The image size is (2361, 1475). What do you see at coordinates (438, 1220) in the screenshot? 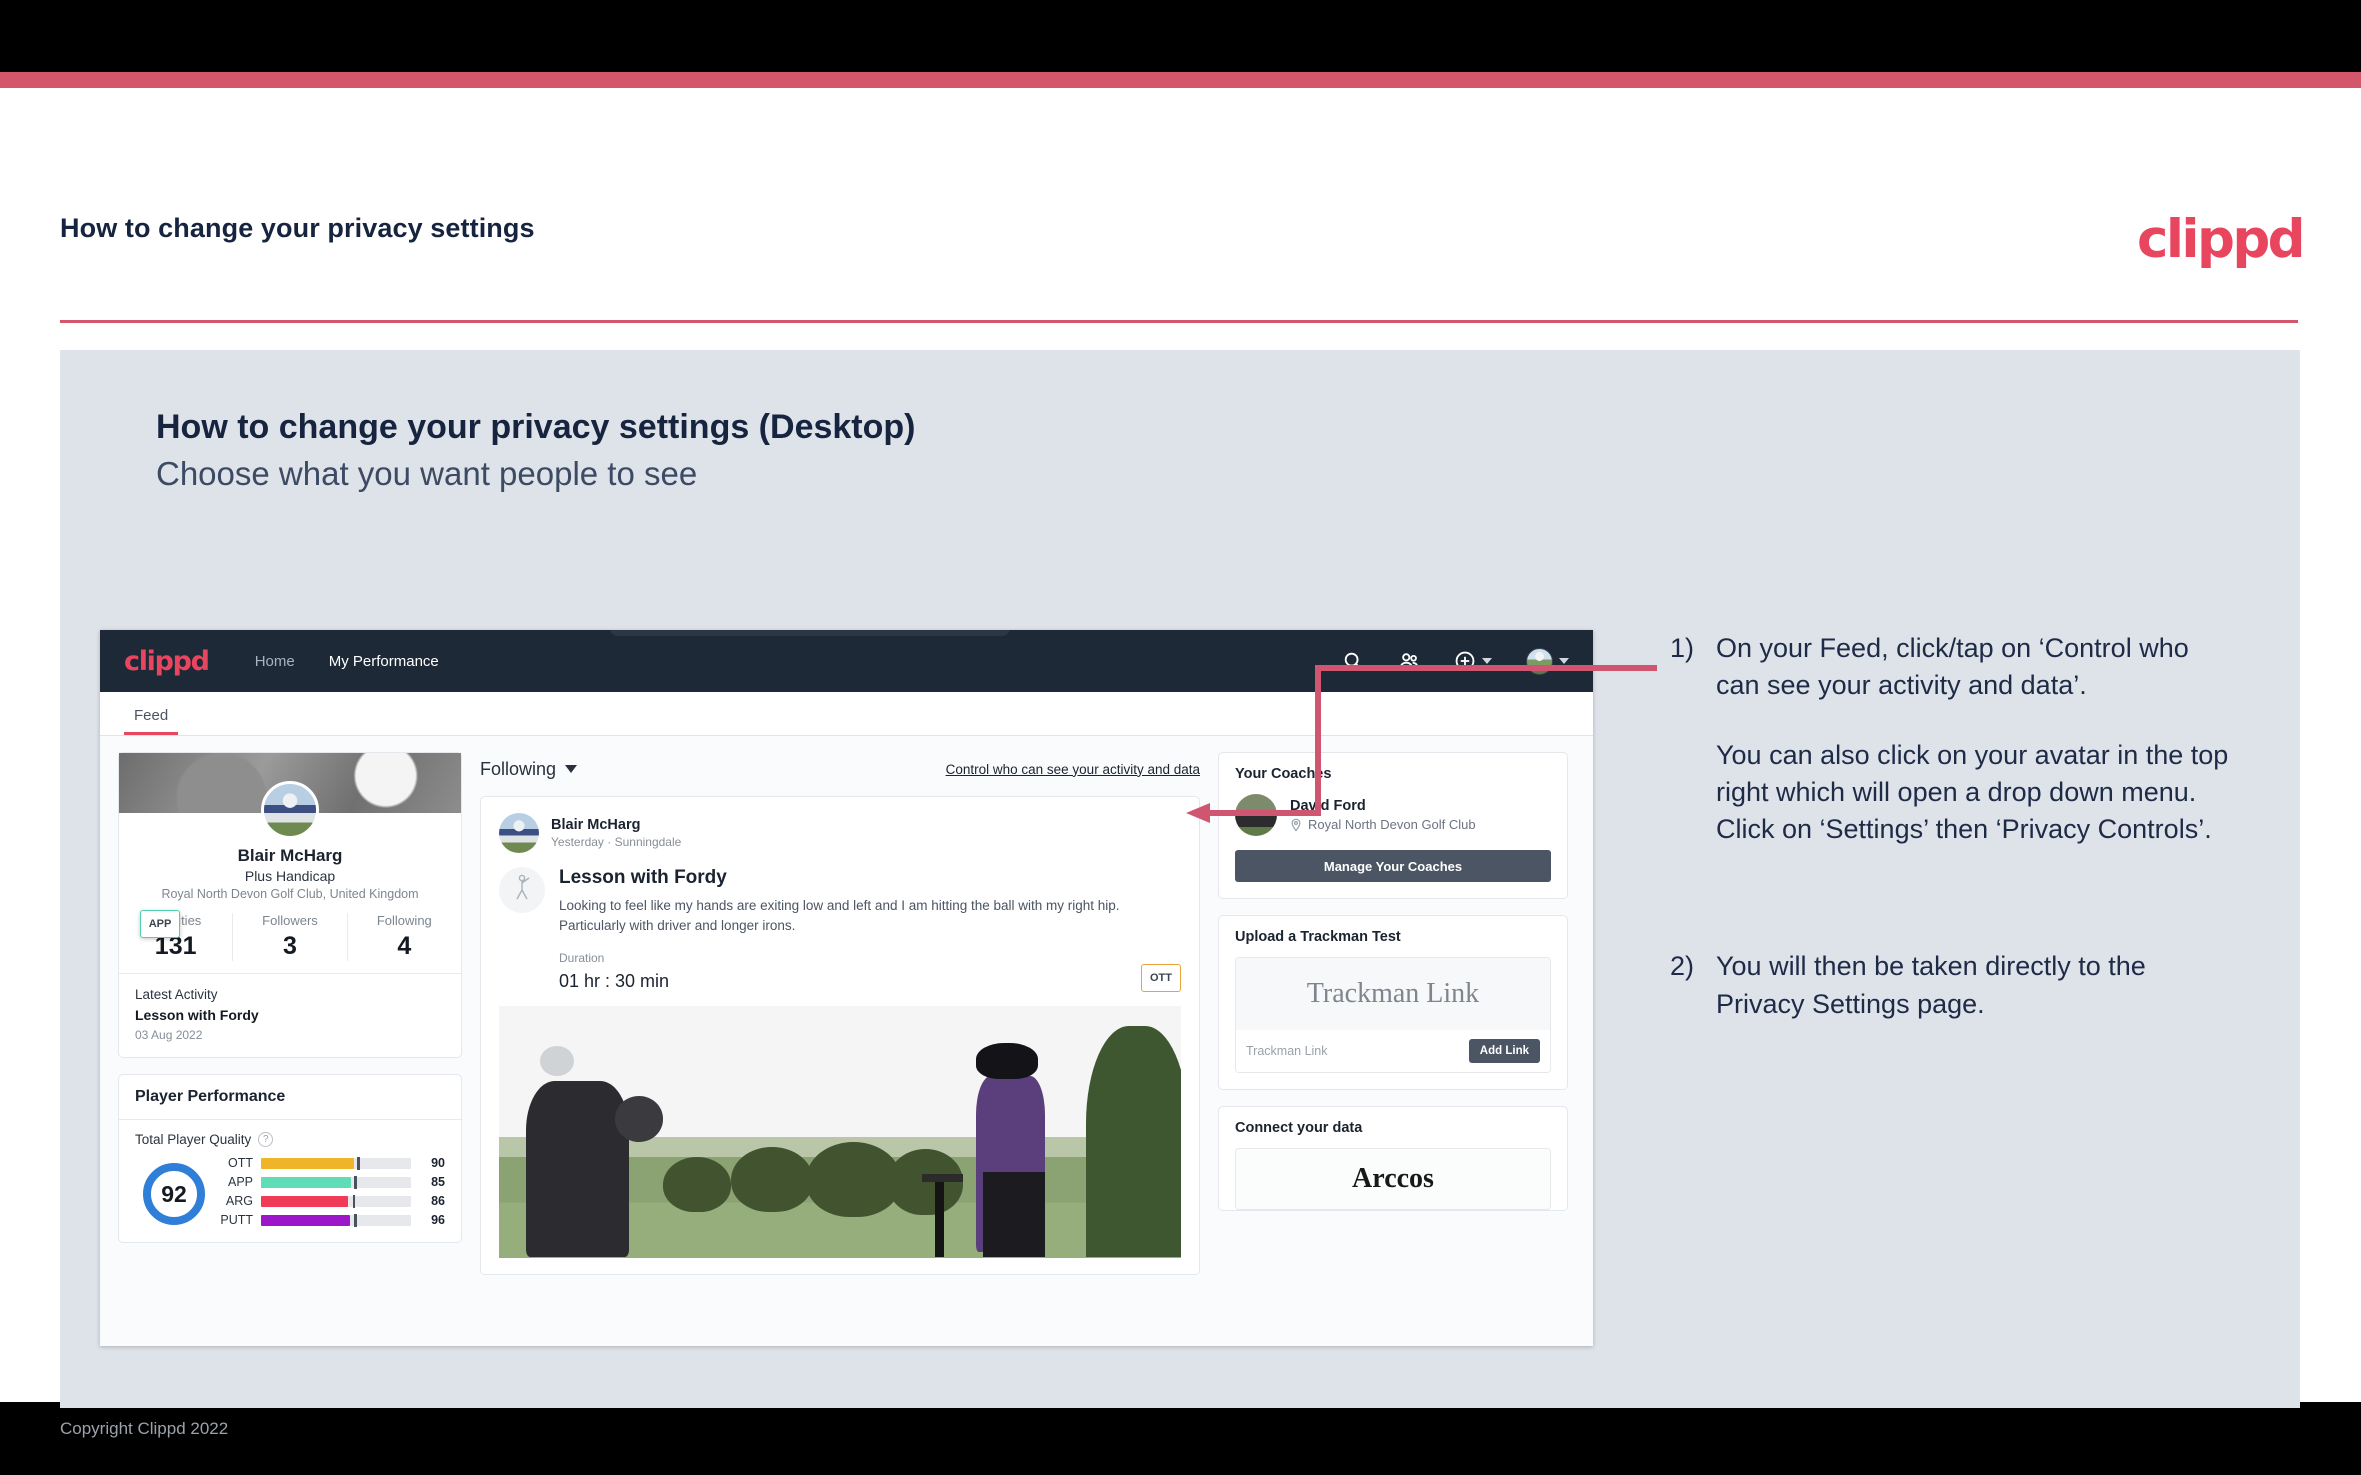
I see `bar-value: 96` at bounding box center [438, 1220].